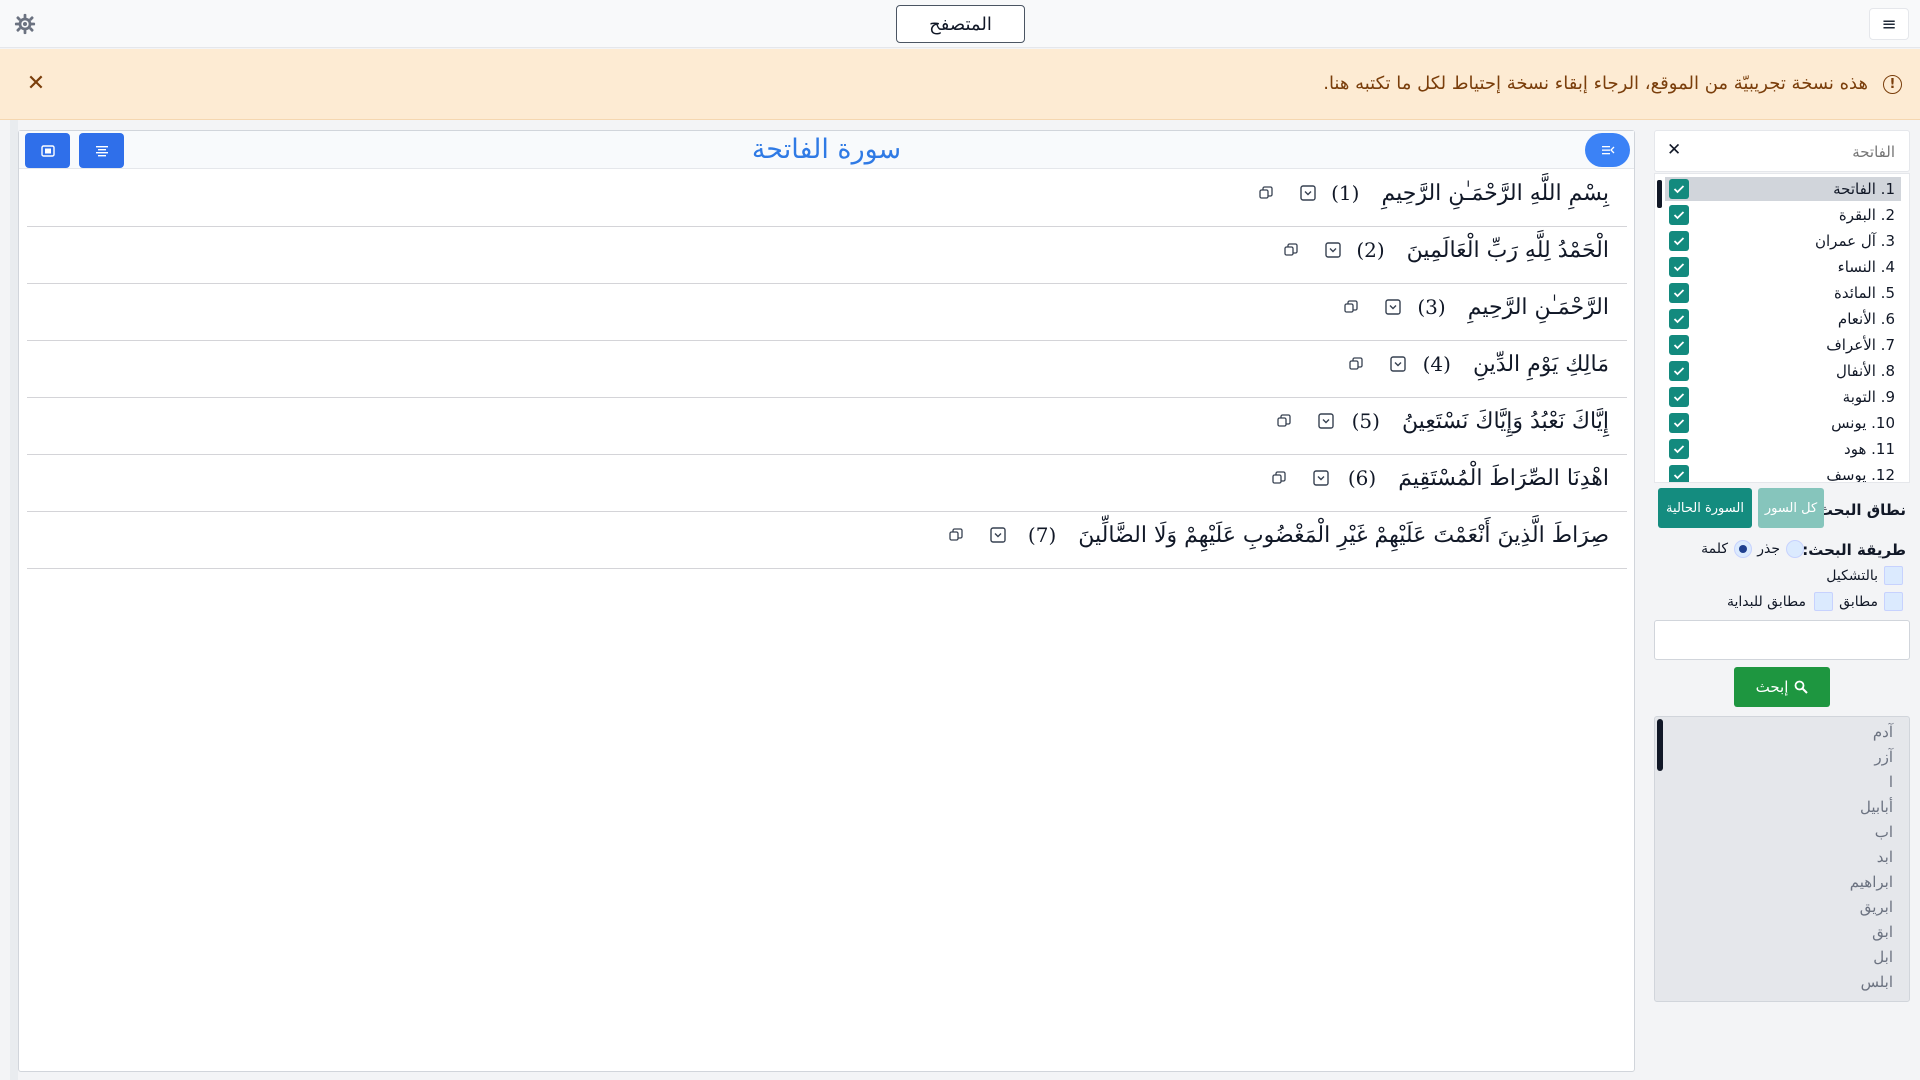 The width and height of the screenshot is (1920, 1080). Describe the element at coordinates (1795, 549) in the screenshot. I see `radio-root` at that location.